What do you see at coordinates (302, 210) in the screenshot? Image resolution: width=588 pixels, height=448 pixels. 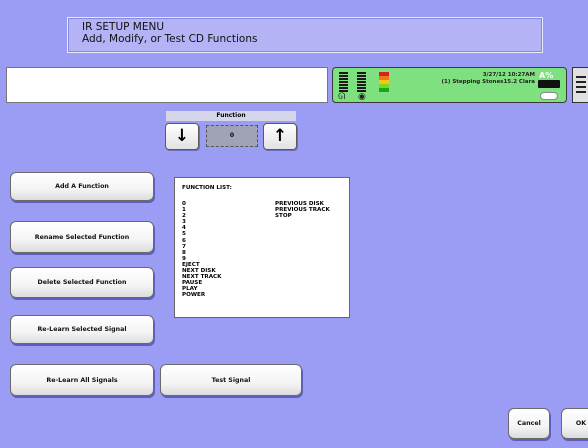 I see `function-list-column-2: PREVIOUS DISK PREVIOUS TRACK STOP` at bounding box center [302, 210].